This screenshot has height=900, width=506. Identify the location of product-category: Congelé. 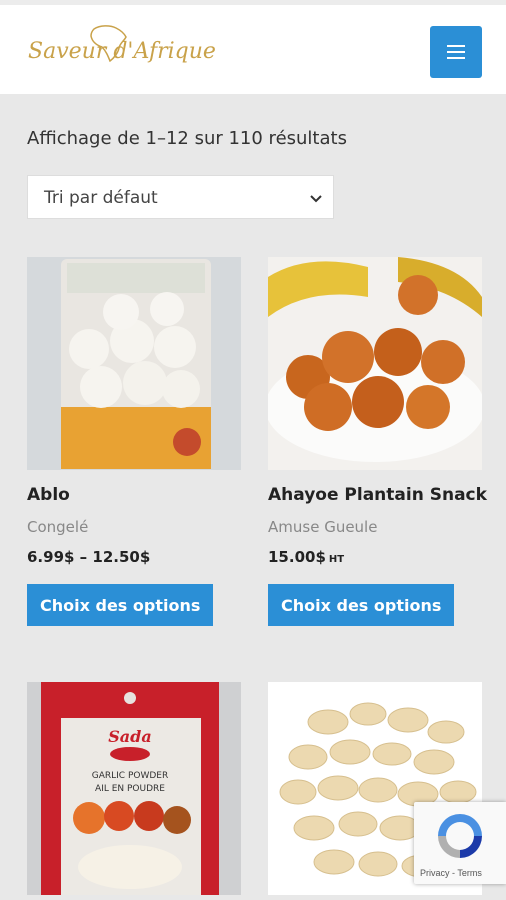
(58, 527).